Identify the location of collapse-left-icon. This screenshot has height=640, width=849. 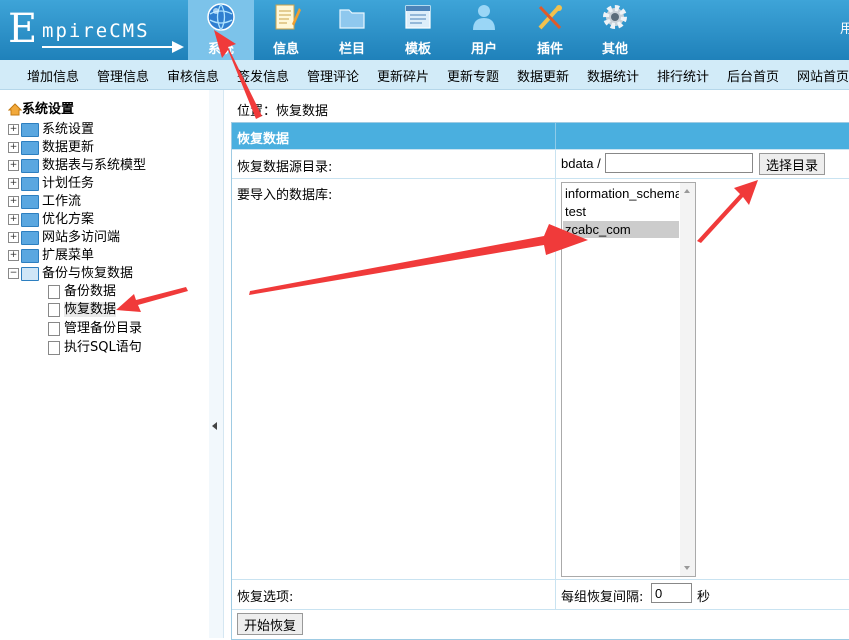
(214, 426).